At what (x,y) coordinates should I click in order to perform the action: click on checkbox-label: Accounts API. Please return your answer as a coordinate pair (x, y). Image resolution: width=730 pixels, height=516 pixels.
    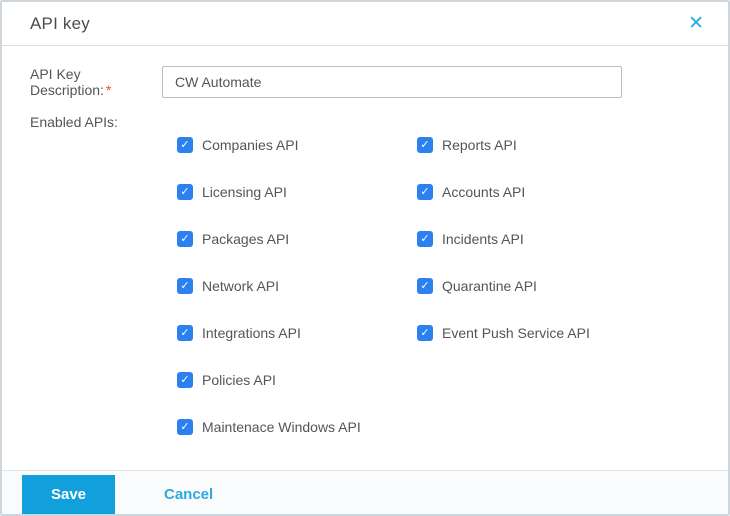
    Looking at the image, I should click on (484, 192).